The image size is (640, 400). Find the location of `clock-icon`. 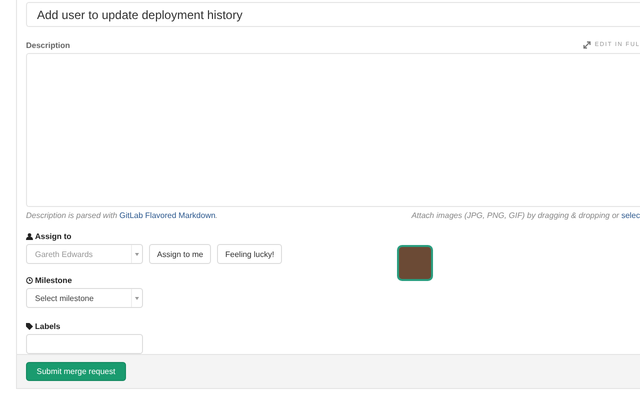

clock-icon is located at coordinates (29, 280).